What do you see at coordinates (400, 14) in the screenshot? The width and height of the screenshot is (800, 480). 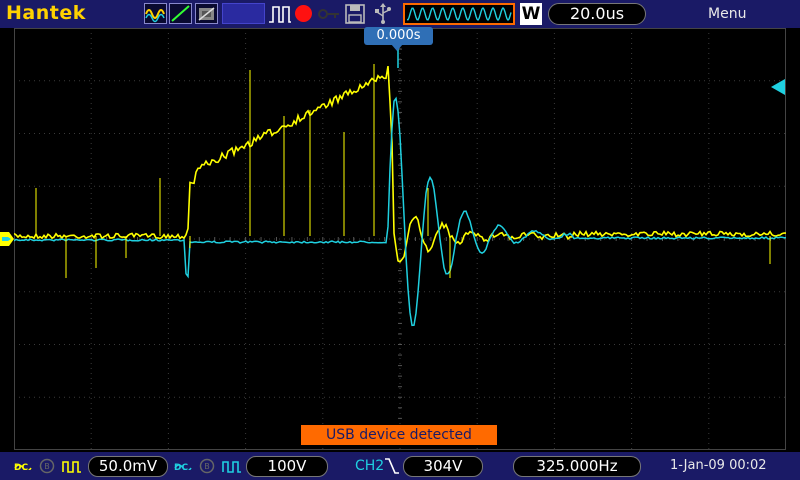 I see `top-status-bar` at bounding box center [400, 14].